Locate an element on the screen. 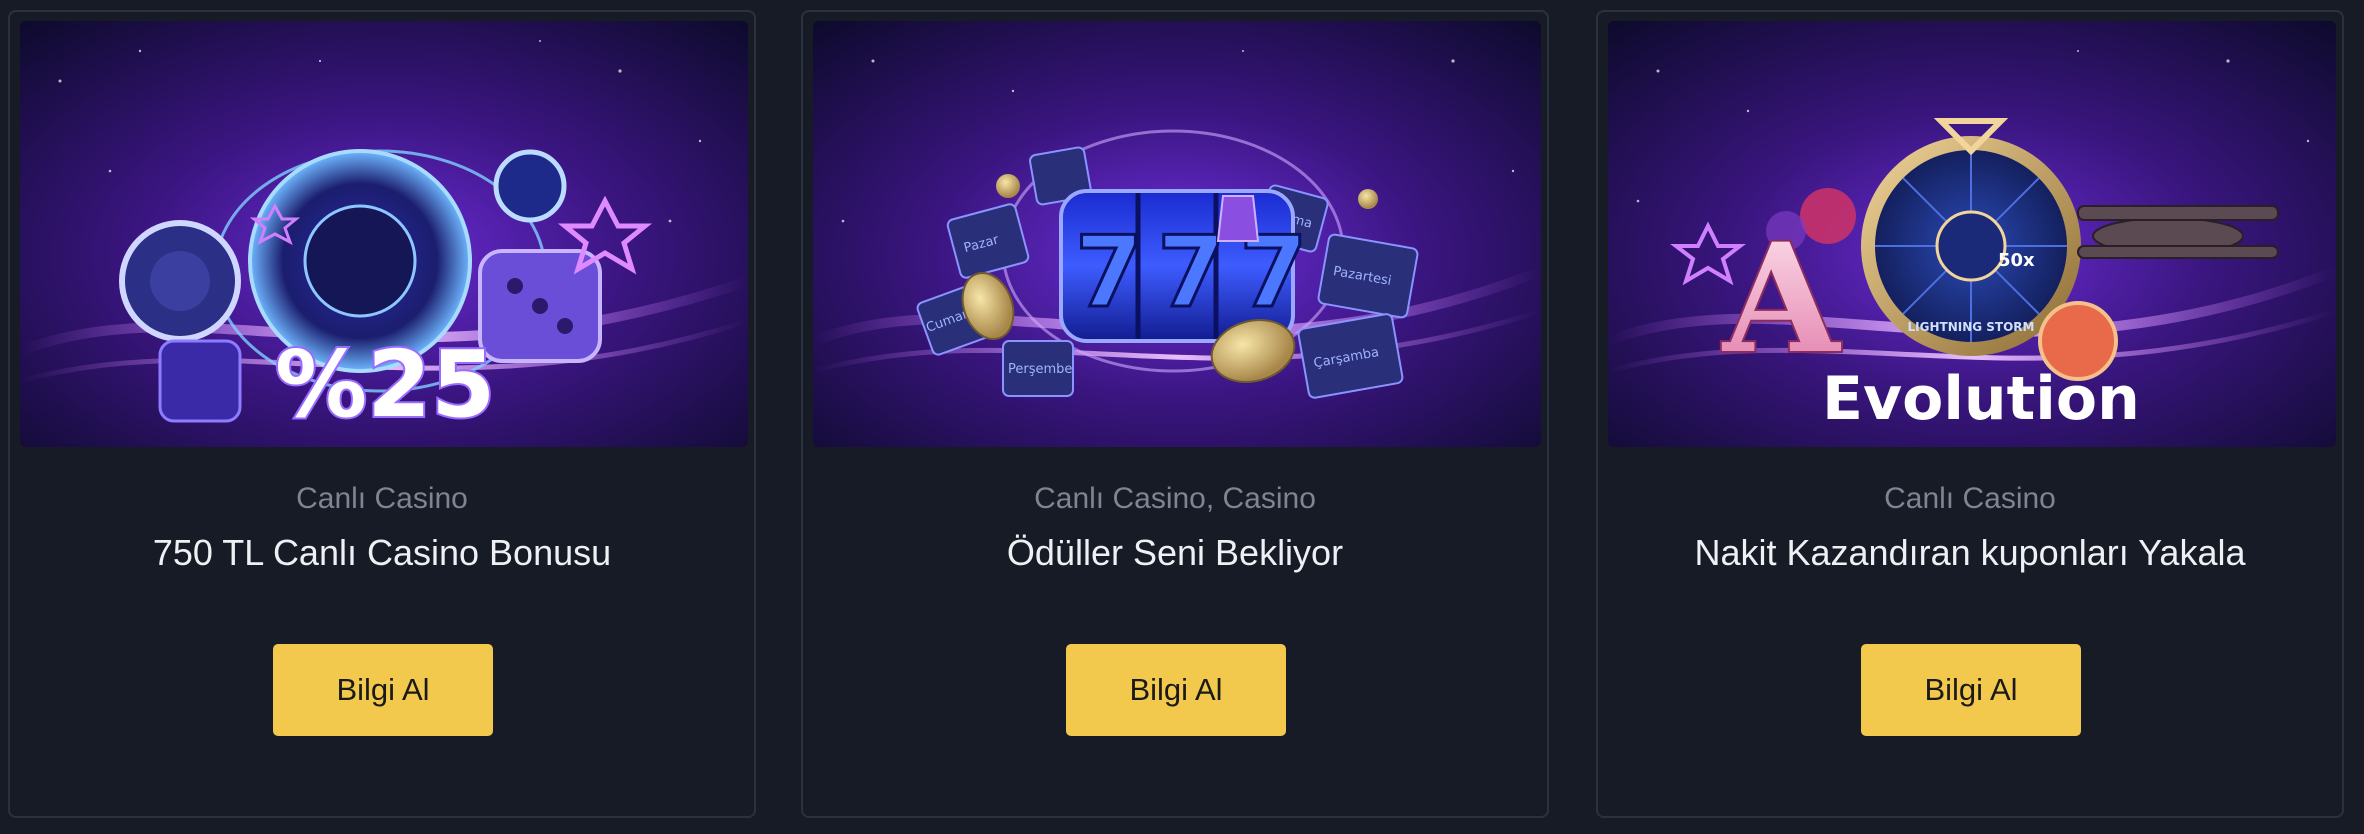  banner-badge: LIGHTNING STORM is located at coordinates (1971, 327).